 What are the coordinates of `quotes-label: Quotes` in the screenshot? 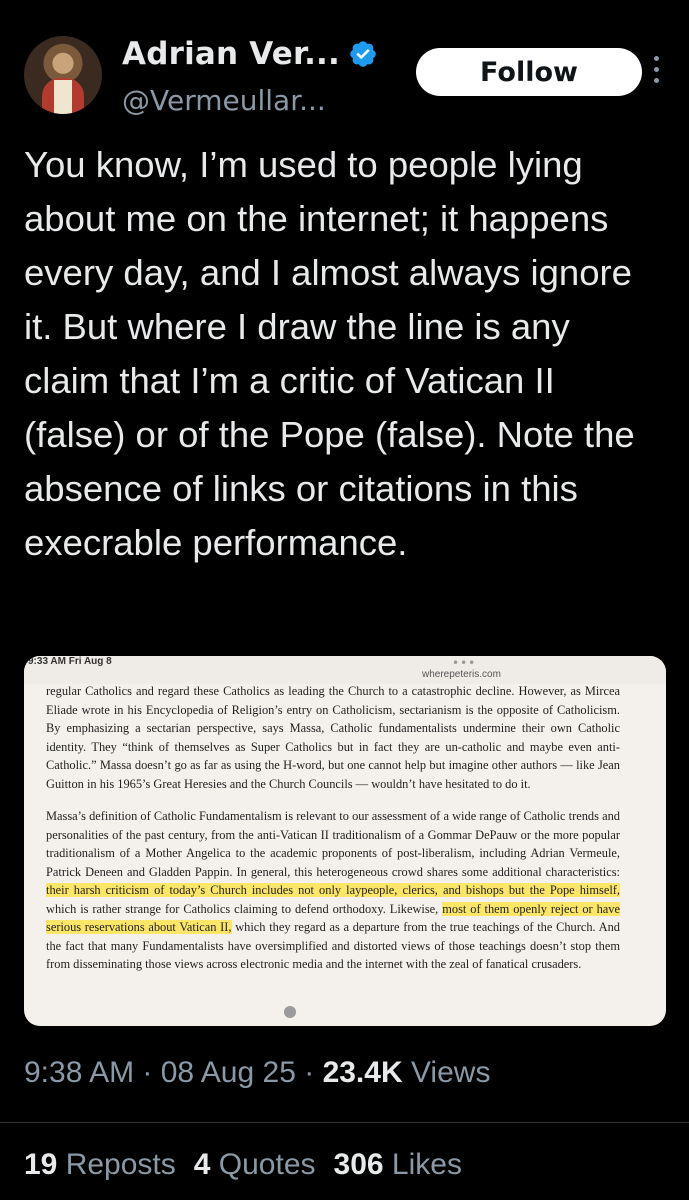 It's located at (263, 1164).